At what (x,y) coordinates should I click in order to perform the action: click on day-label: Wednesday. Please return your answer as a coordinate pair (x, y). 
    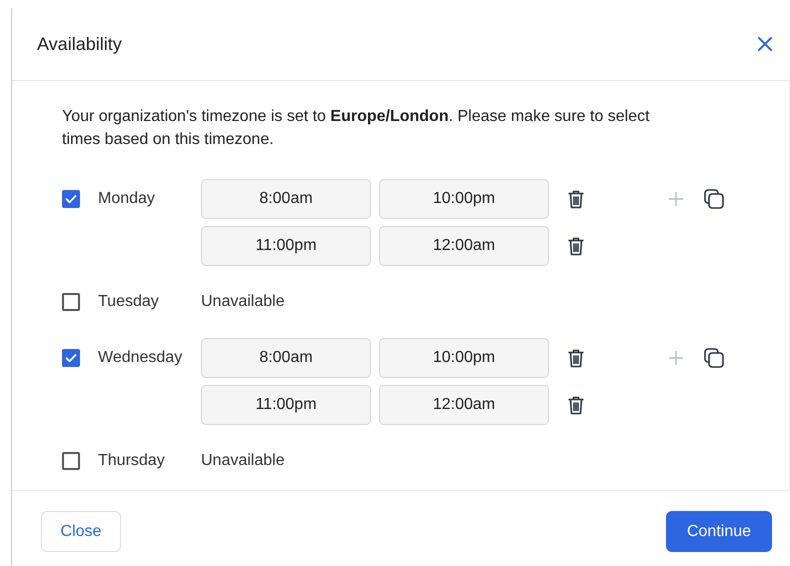
    Looking at the image, I should click on (140, 358).